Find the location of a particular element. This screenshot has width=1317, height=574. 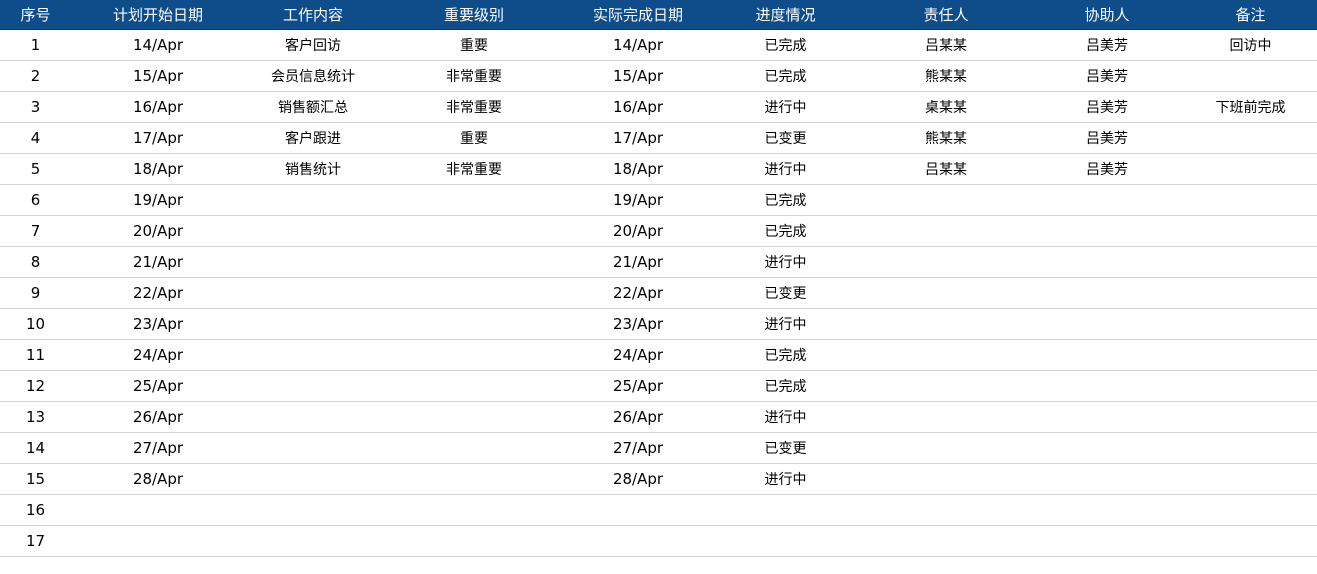

cell-planned-start: 28/Apr is located at coordinates (158, 479).